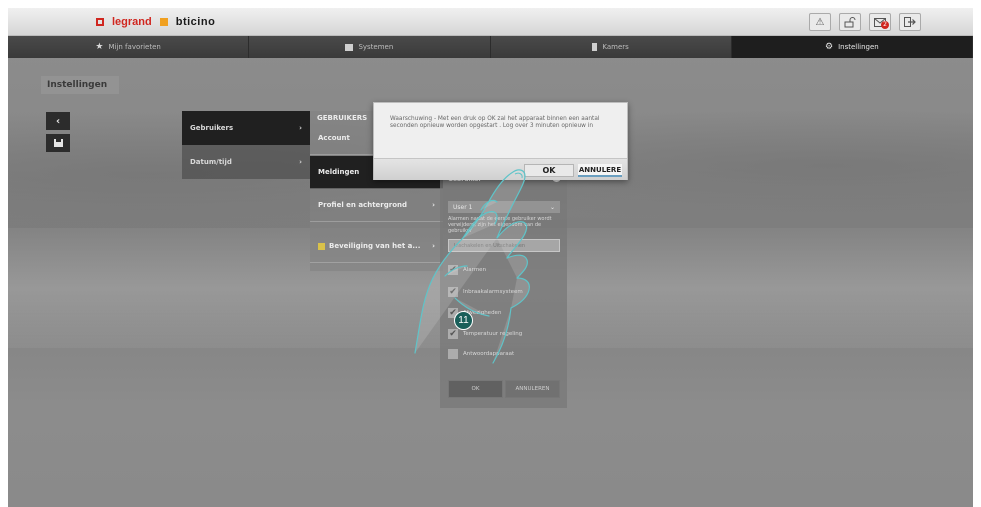 This screenshot has height=507, width=981. What do you see at coordinates (342, 118) in the screenshot?
I see `submenu-header: GEBRUIKERS` at bounding box center [342, 118].